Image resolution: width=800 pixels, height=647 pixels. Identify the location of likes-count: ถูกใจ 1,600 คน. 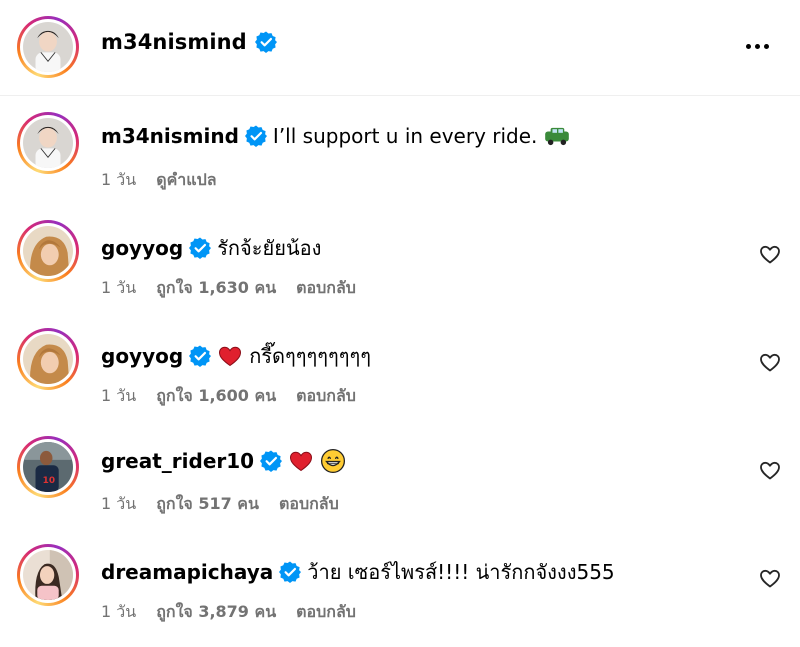
(216, 396).